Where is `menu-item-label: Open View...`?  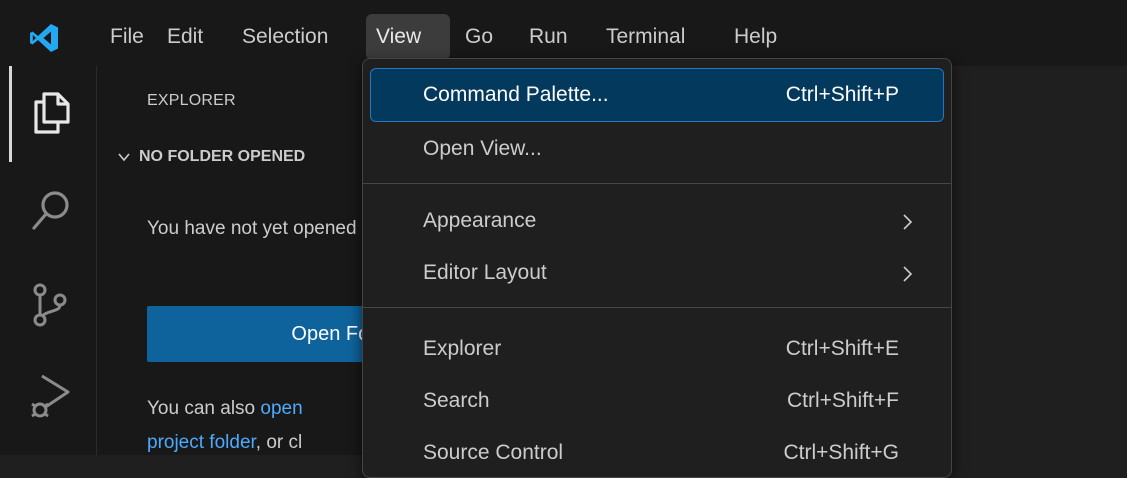 menu-item-label: Open View... is located at coordinates (482, 148).